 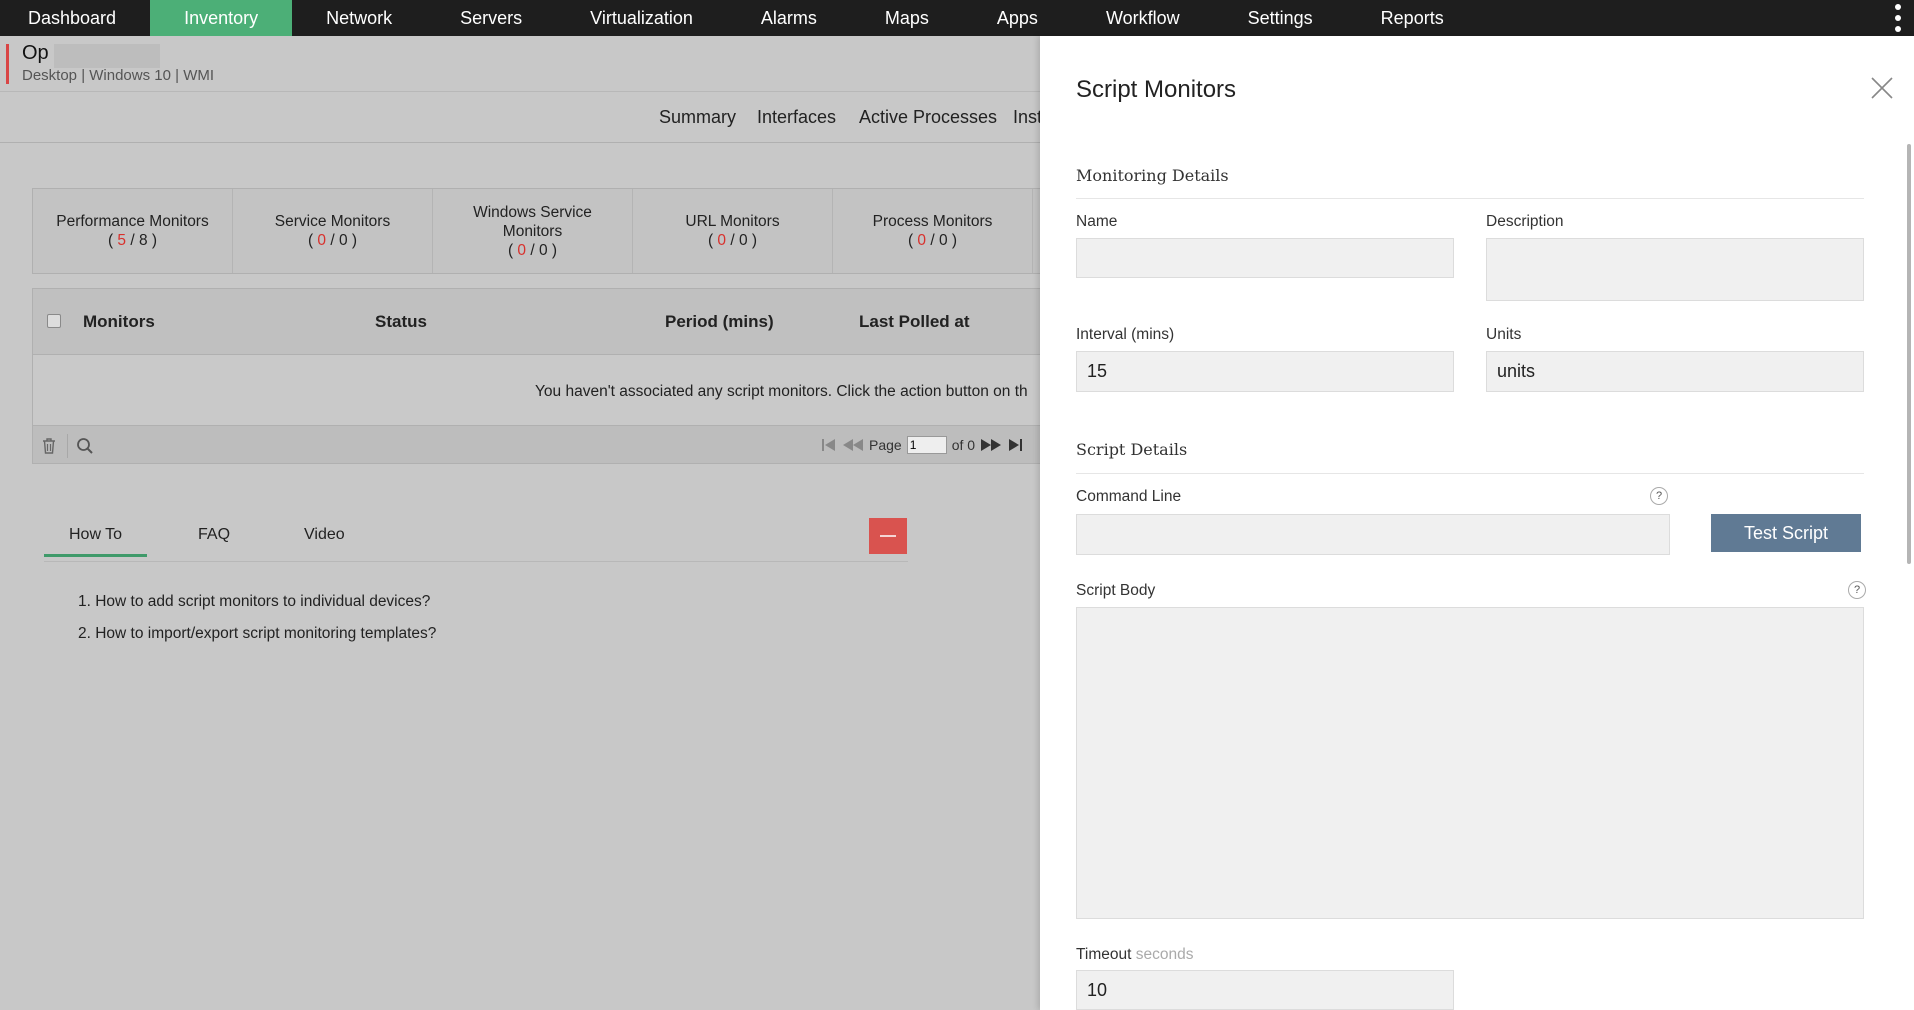 I want to click on device-status-accent, so click(x=7, y=64).